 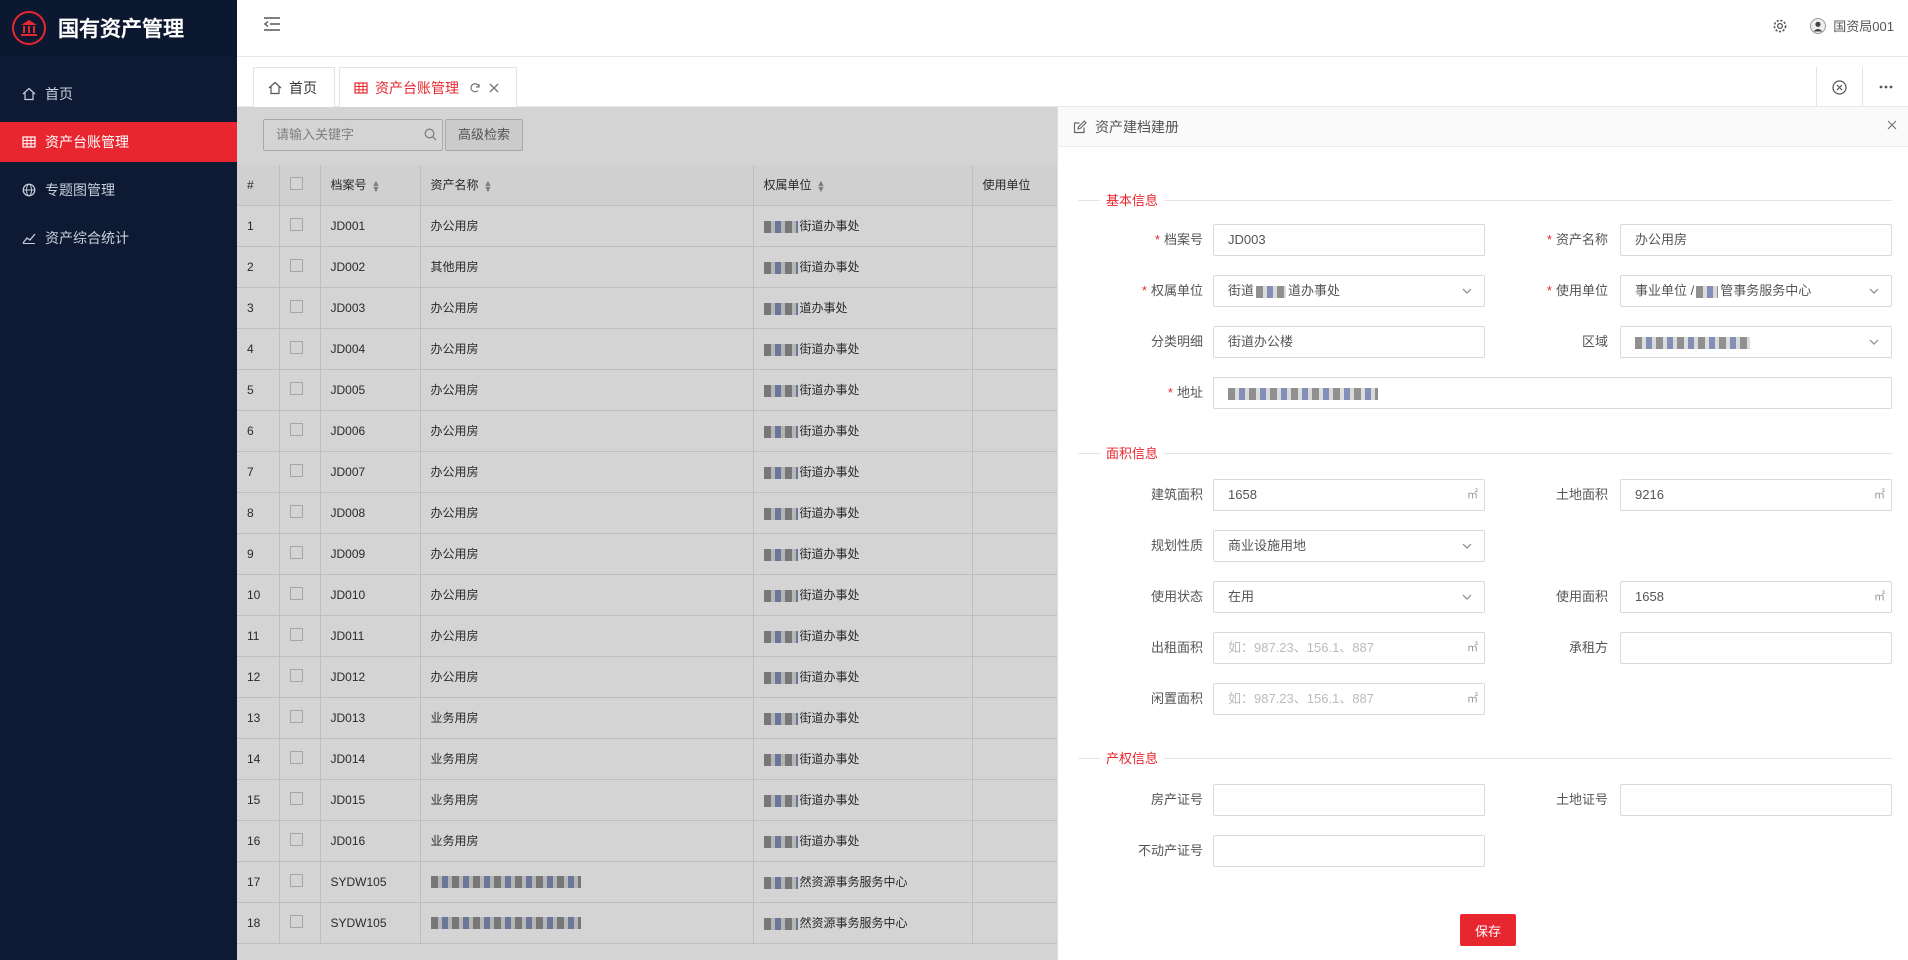 What do you see at coordinates (484, 135) in the screenshot?
I see `advanced-search-button: 高级检索` at bounding box center [484, 135].